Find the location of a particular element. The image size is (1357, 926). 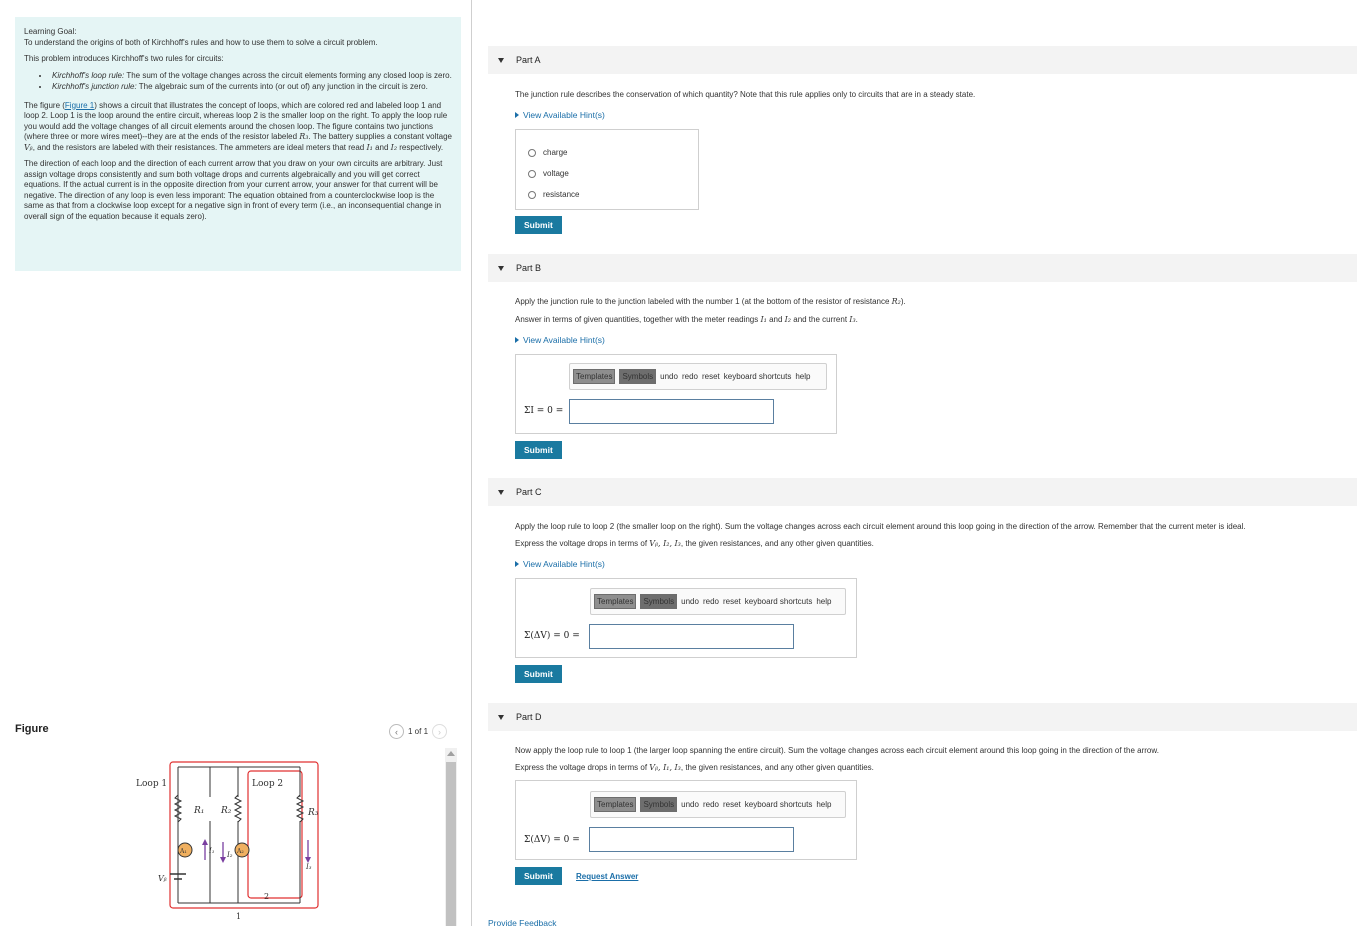

label-i3: I₃ is located at coordinates (308, 867).